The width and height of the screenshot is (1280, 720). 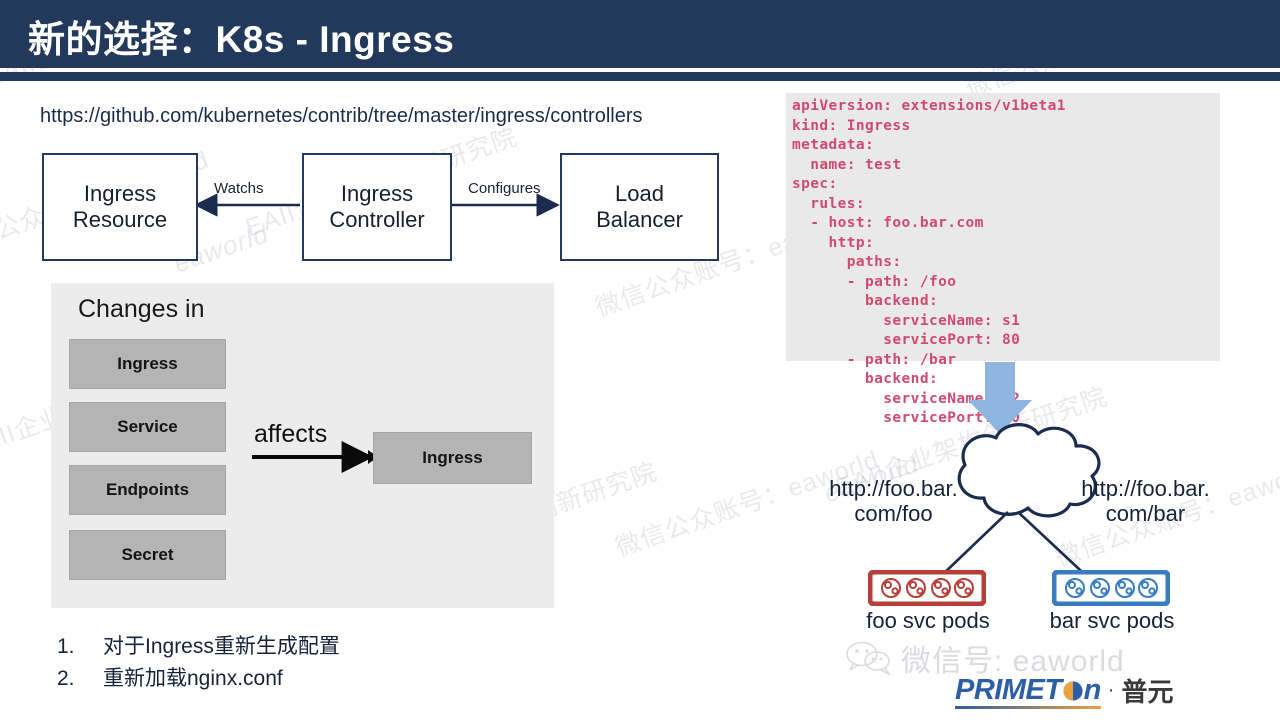 I want to click on logo-chinese-name: 普元, so click(x=1147, y=692).